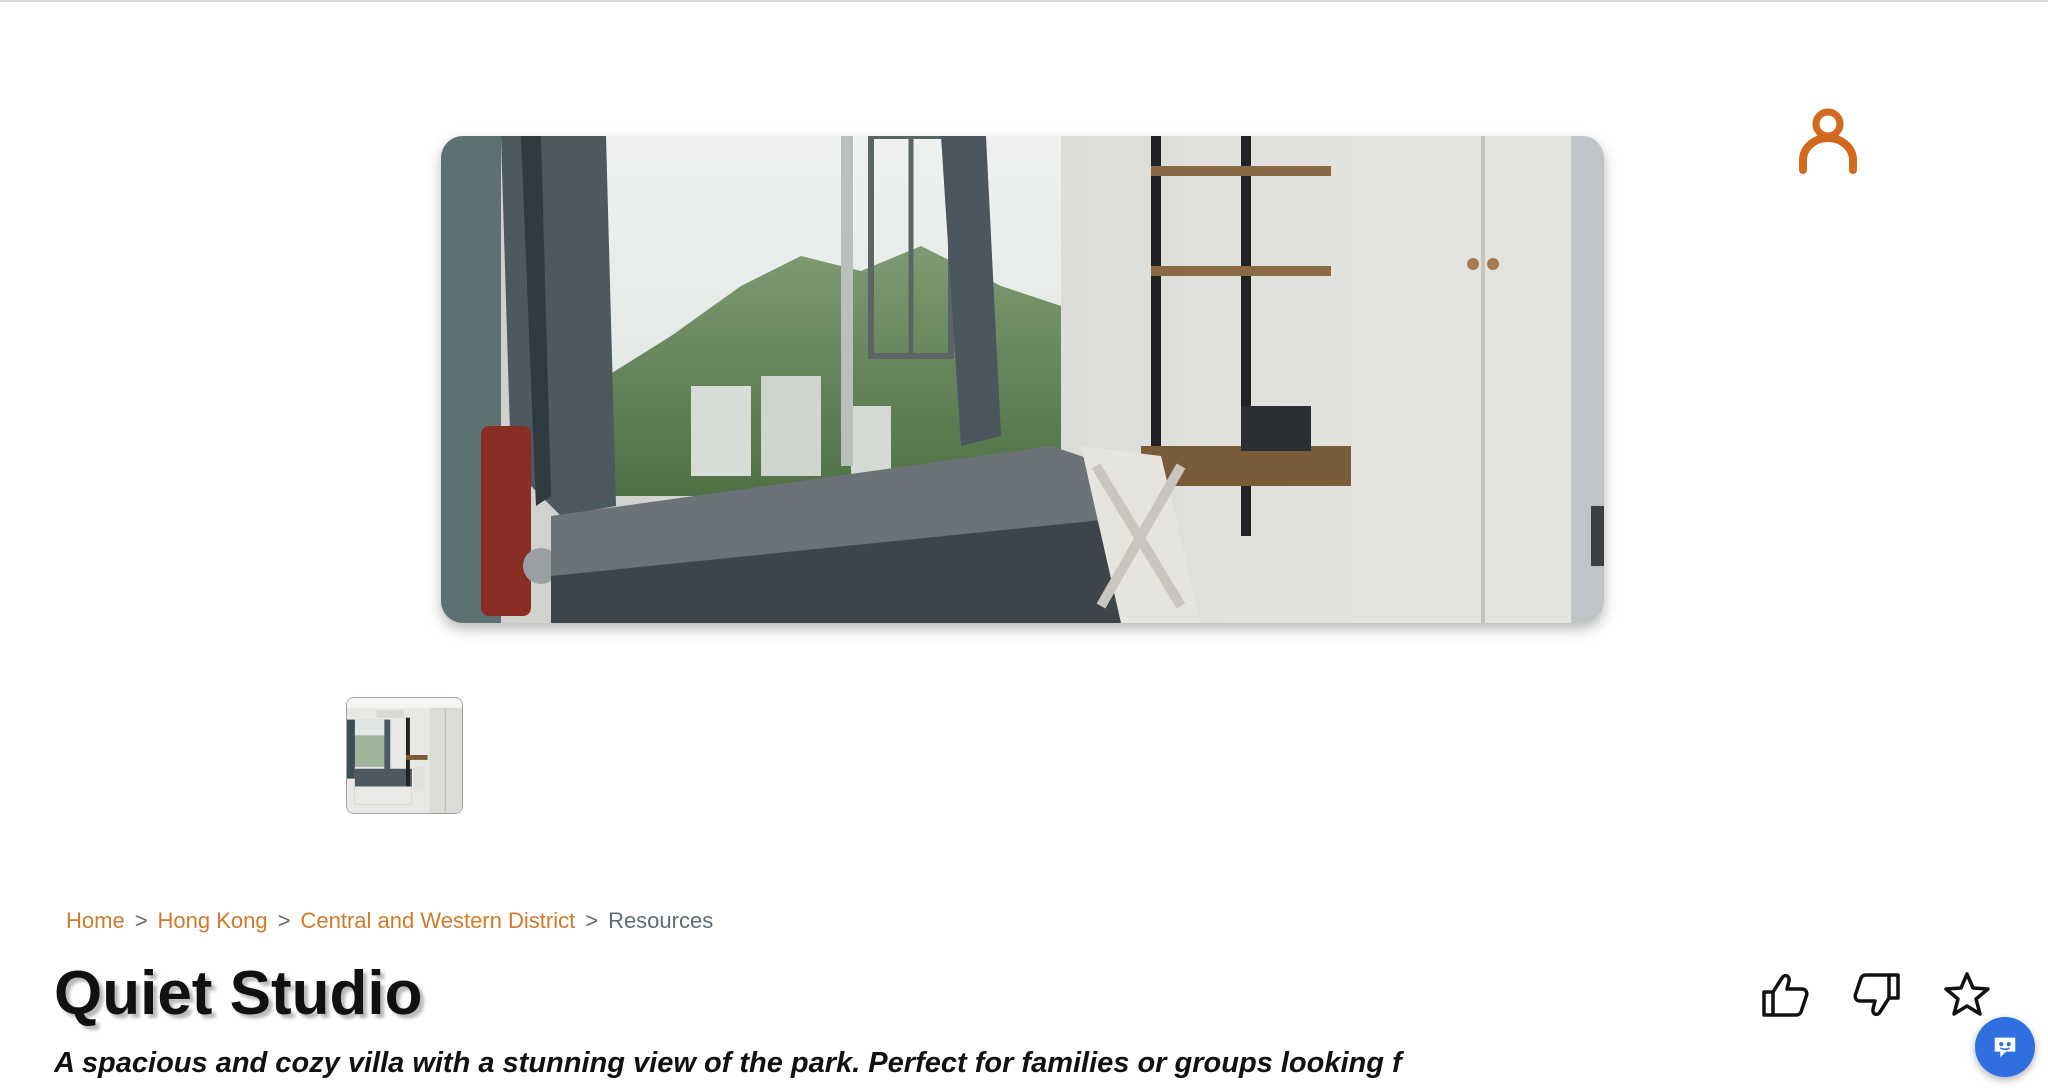 This screenshot has height=1091, width=2048. I want to click on page-title: Quiet Studio, so click(238, 993).